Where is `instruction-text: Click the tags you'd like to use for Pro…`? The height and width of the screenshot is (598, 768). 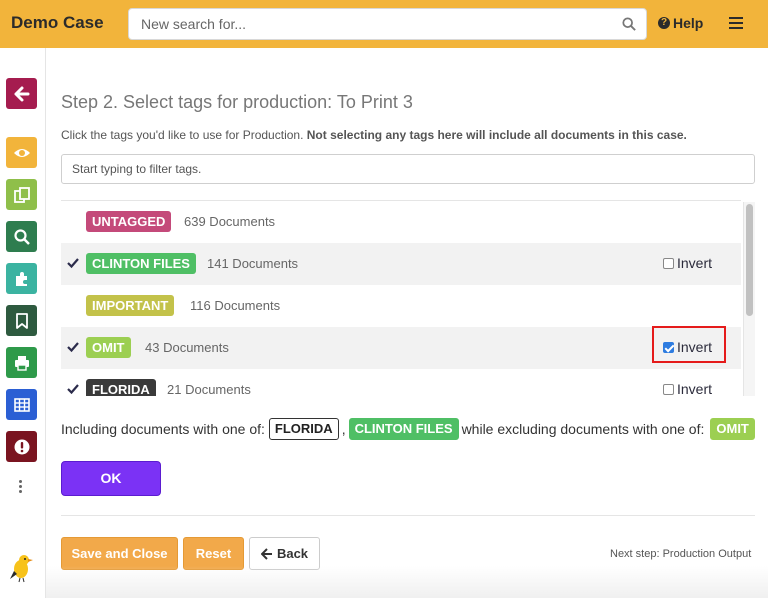
instruction-text: Click the tags you'd like to use for Pro… is located at coordinates (182, 135).